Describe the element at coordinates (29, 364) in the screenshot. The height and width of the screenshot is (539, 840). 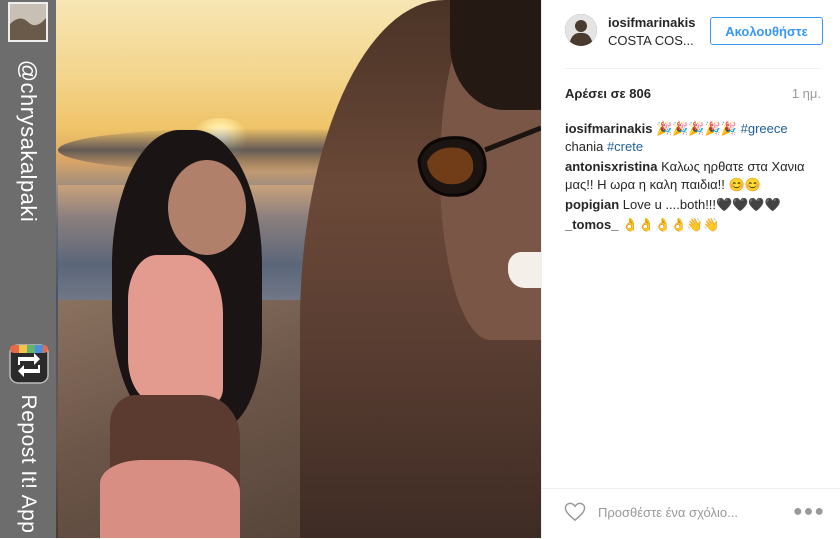
I see `repost-app-icon` at that location.